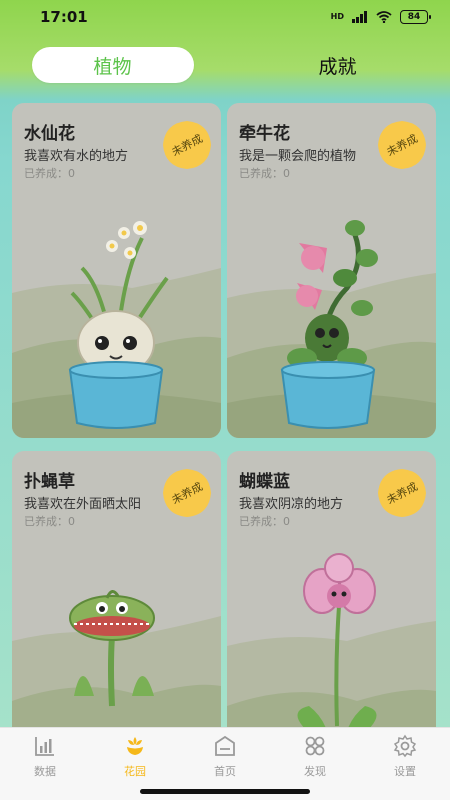 Image resolution: width=450 pixels, height=800 pixels. Describe the element at coordinates (291, 504) in the screenshot. I see `plant-description: 我喜欢阴凉的地方` at that location.